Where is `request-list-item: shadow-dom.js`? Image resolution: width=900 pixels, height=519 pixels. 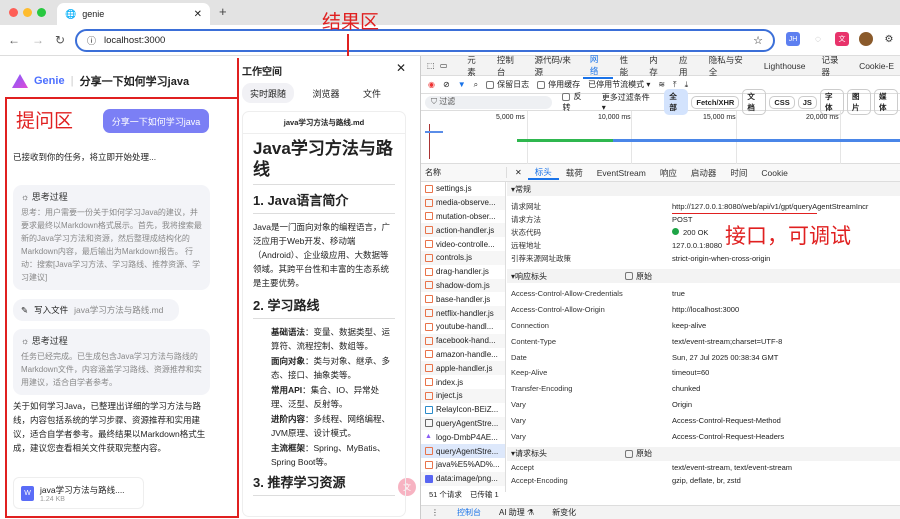
request-list-item: shadow-dom.js is located at coordinates (463, 285).